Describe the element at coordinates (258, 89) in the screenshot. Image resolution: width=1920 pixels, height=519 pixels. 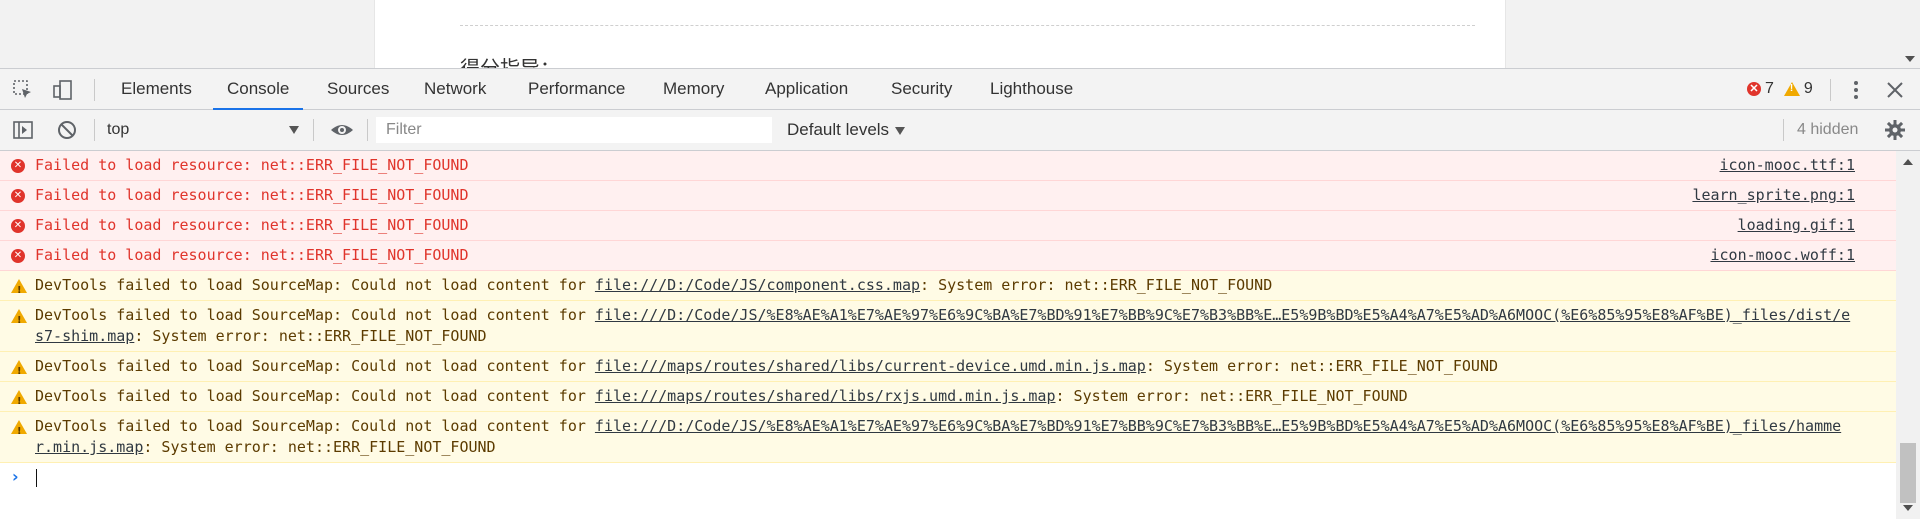
I see `tab-console: Console` at that location.